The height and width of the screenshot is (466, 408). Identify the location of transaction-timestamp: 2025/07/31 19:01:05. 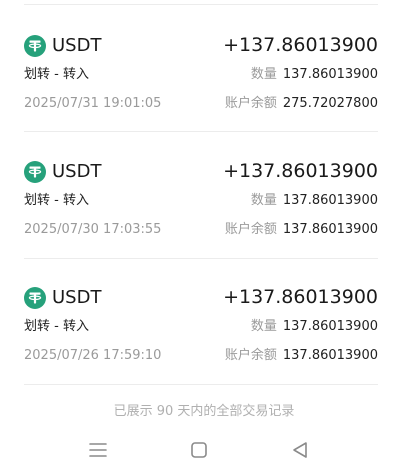
(93, 103).